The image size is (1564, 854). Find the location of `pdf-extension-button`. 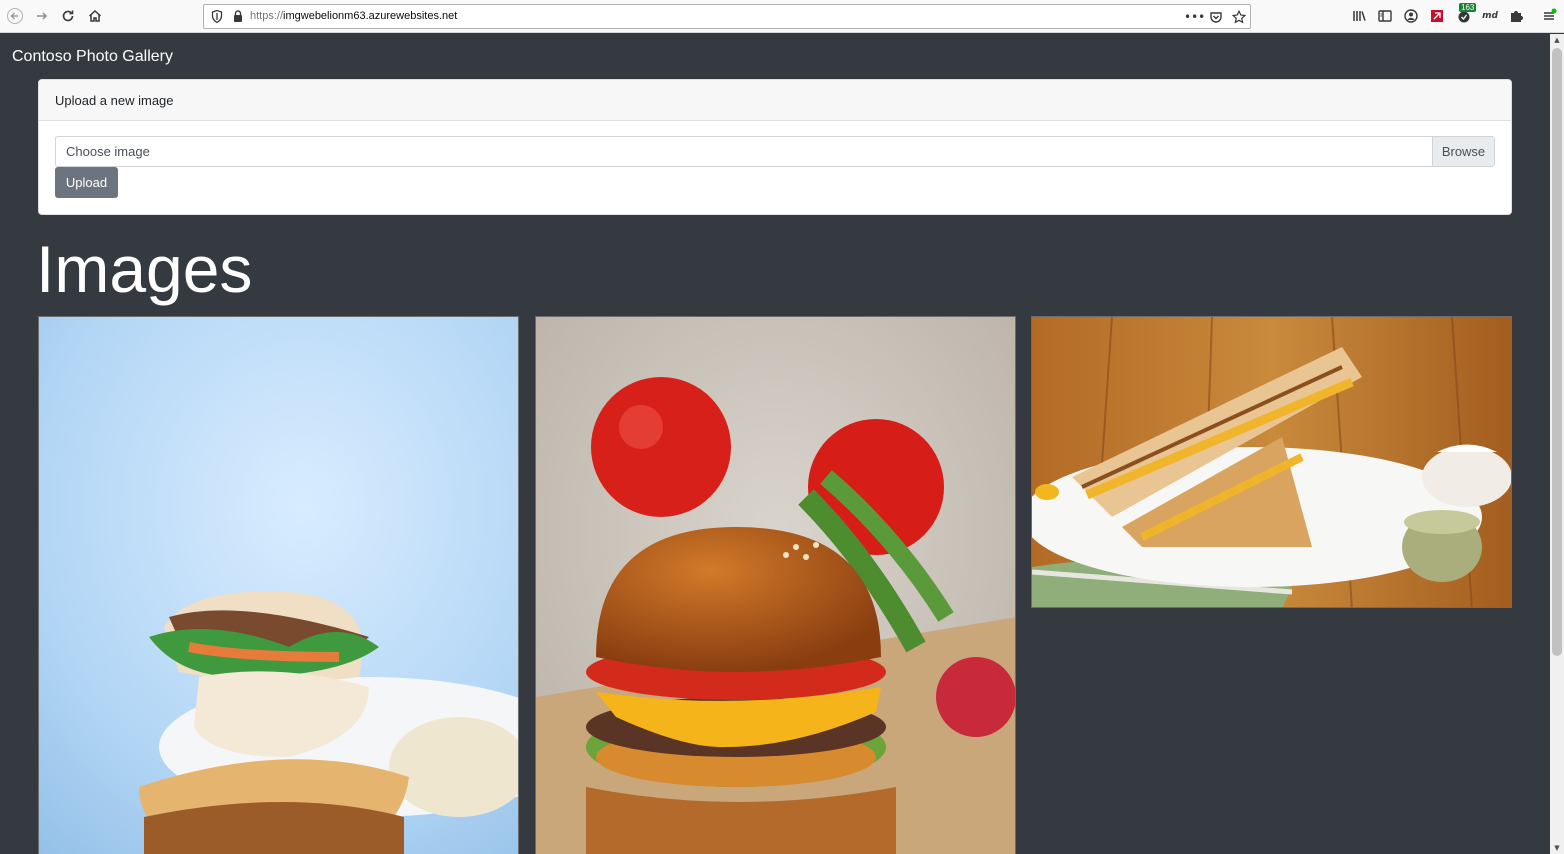

pdf-extension-button is located at coordinates (1437, 16).